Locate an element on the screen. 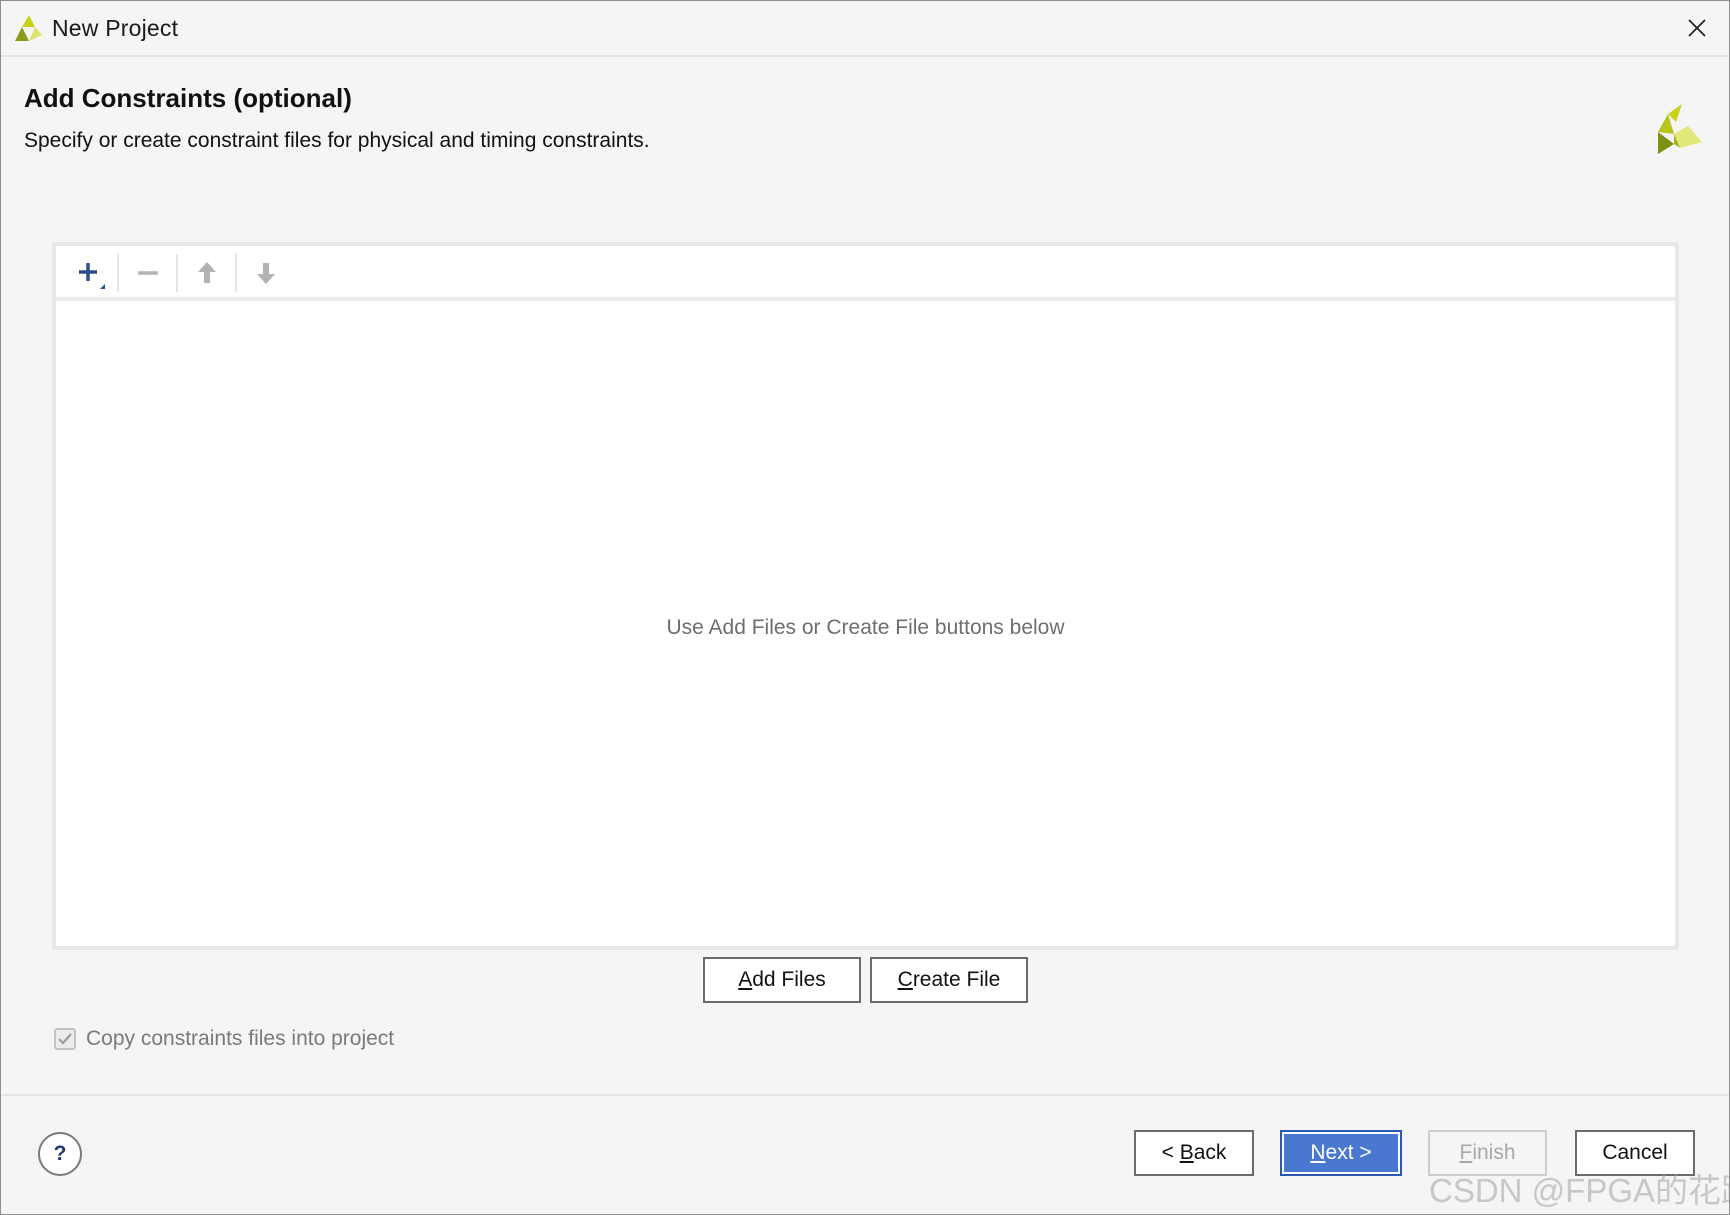 The image size is (1730, 1215). back-label: ack is located at coordinates (1210, 1152).